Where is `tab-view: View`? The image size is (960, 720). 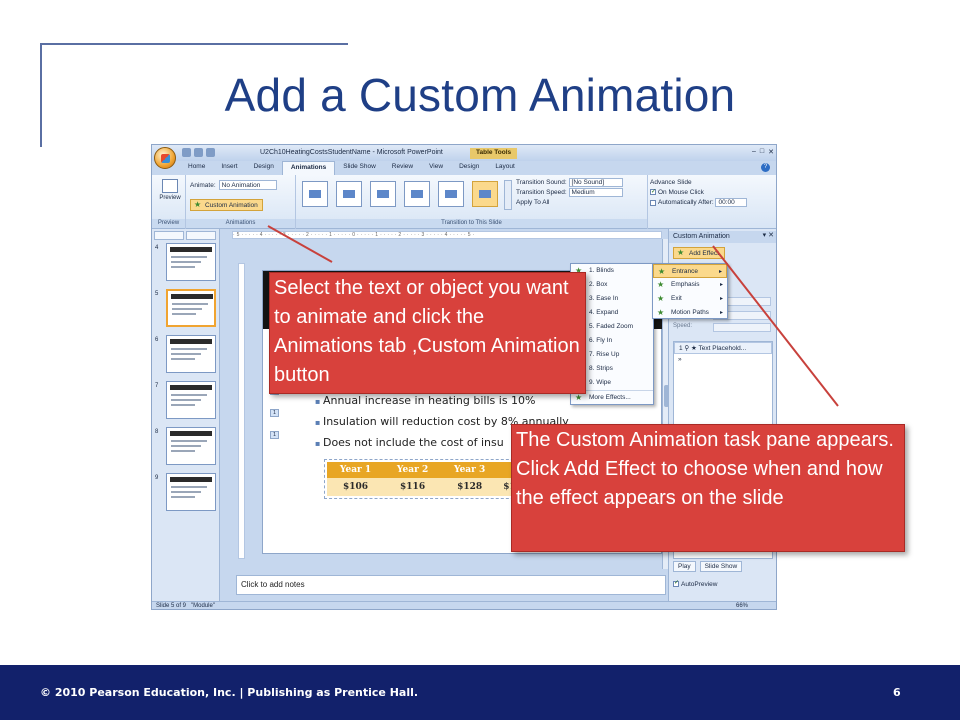 tab-view: View is located at coordinates (436, 168).